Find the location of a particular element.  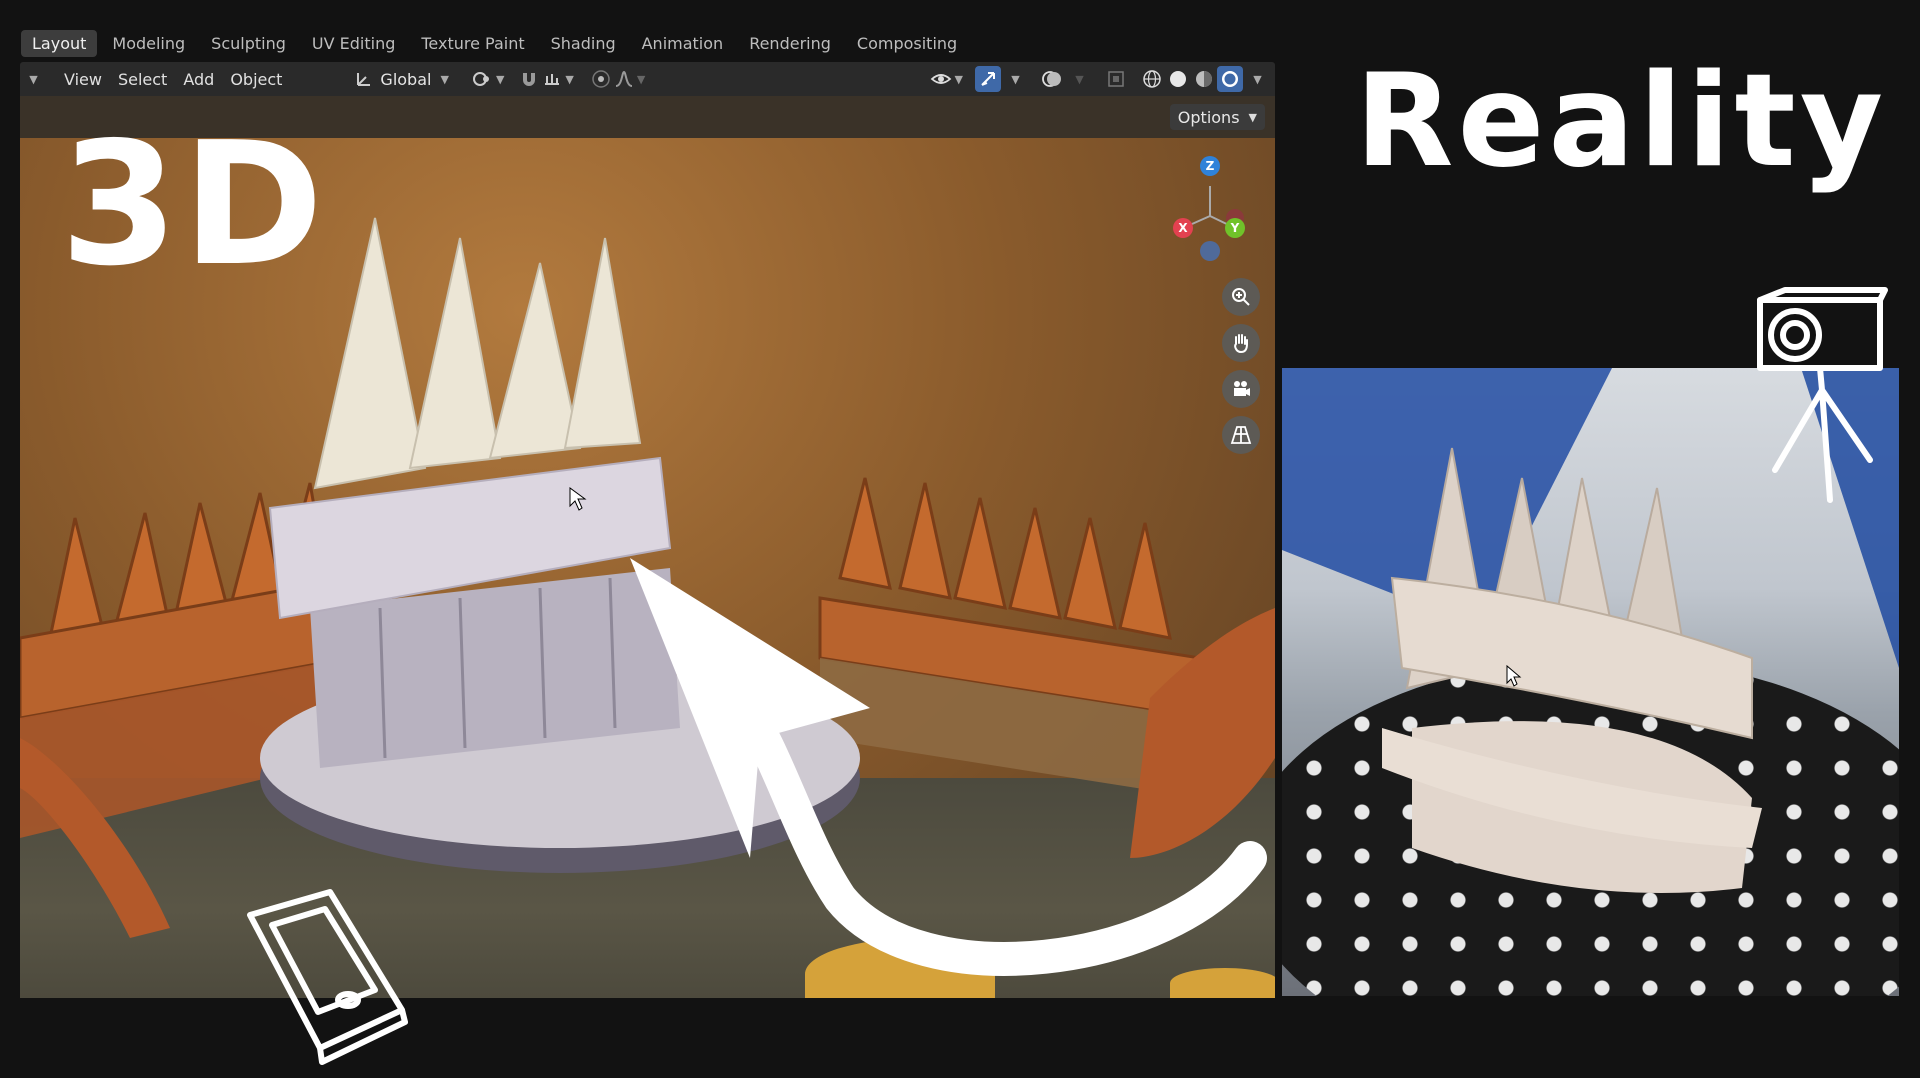

material-sphere-icon is located at coordinates (1204, 79).